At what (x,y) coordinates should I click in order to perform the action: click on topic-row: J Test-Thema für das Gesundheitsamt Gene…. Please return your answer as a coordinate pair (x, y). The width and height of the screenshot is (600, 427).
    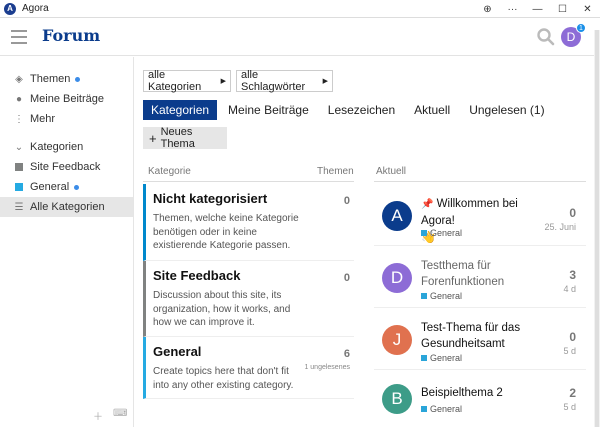
    Looking at the image, I should click on (480, 339).